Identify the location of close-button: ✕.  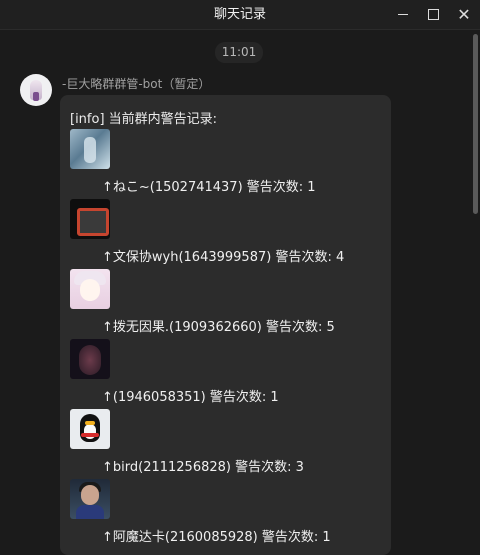
(464, 14).